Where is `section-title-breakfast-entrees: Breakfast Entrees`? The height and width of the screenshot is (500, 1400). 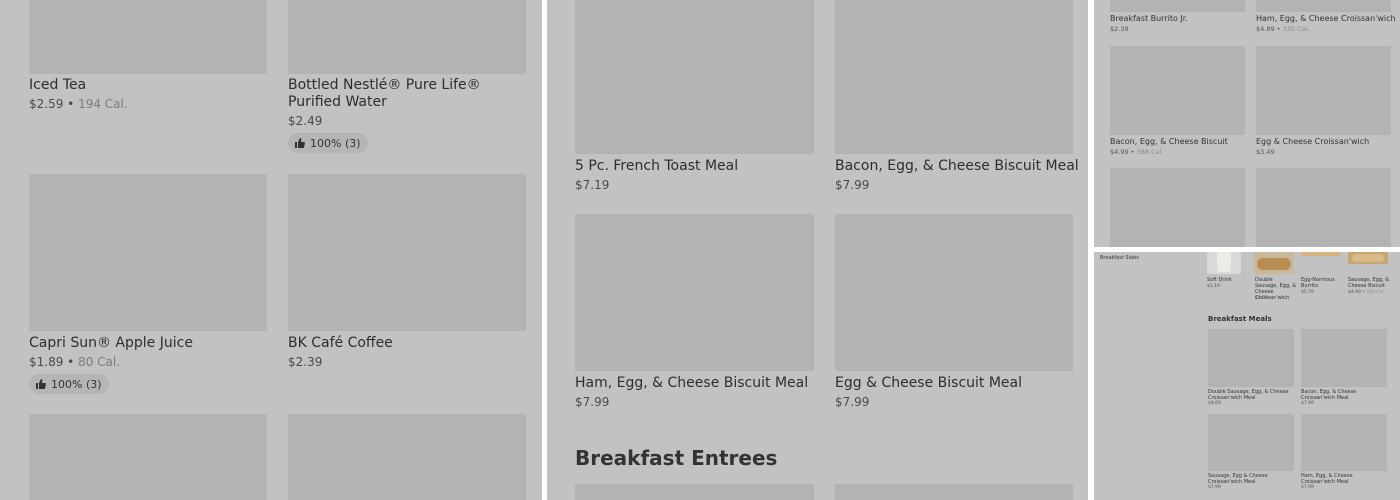
section-title-breakfast-entrees: Breakfast Entrees is located at coordinates (676, 458).